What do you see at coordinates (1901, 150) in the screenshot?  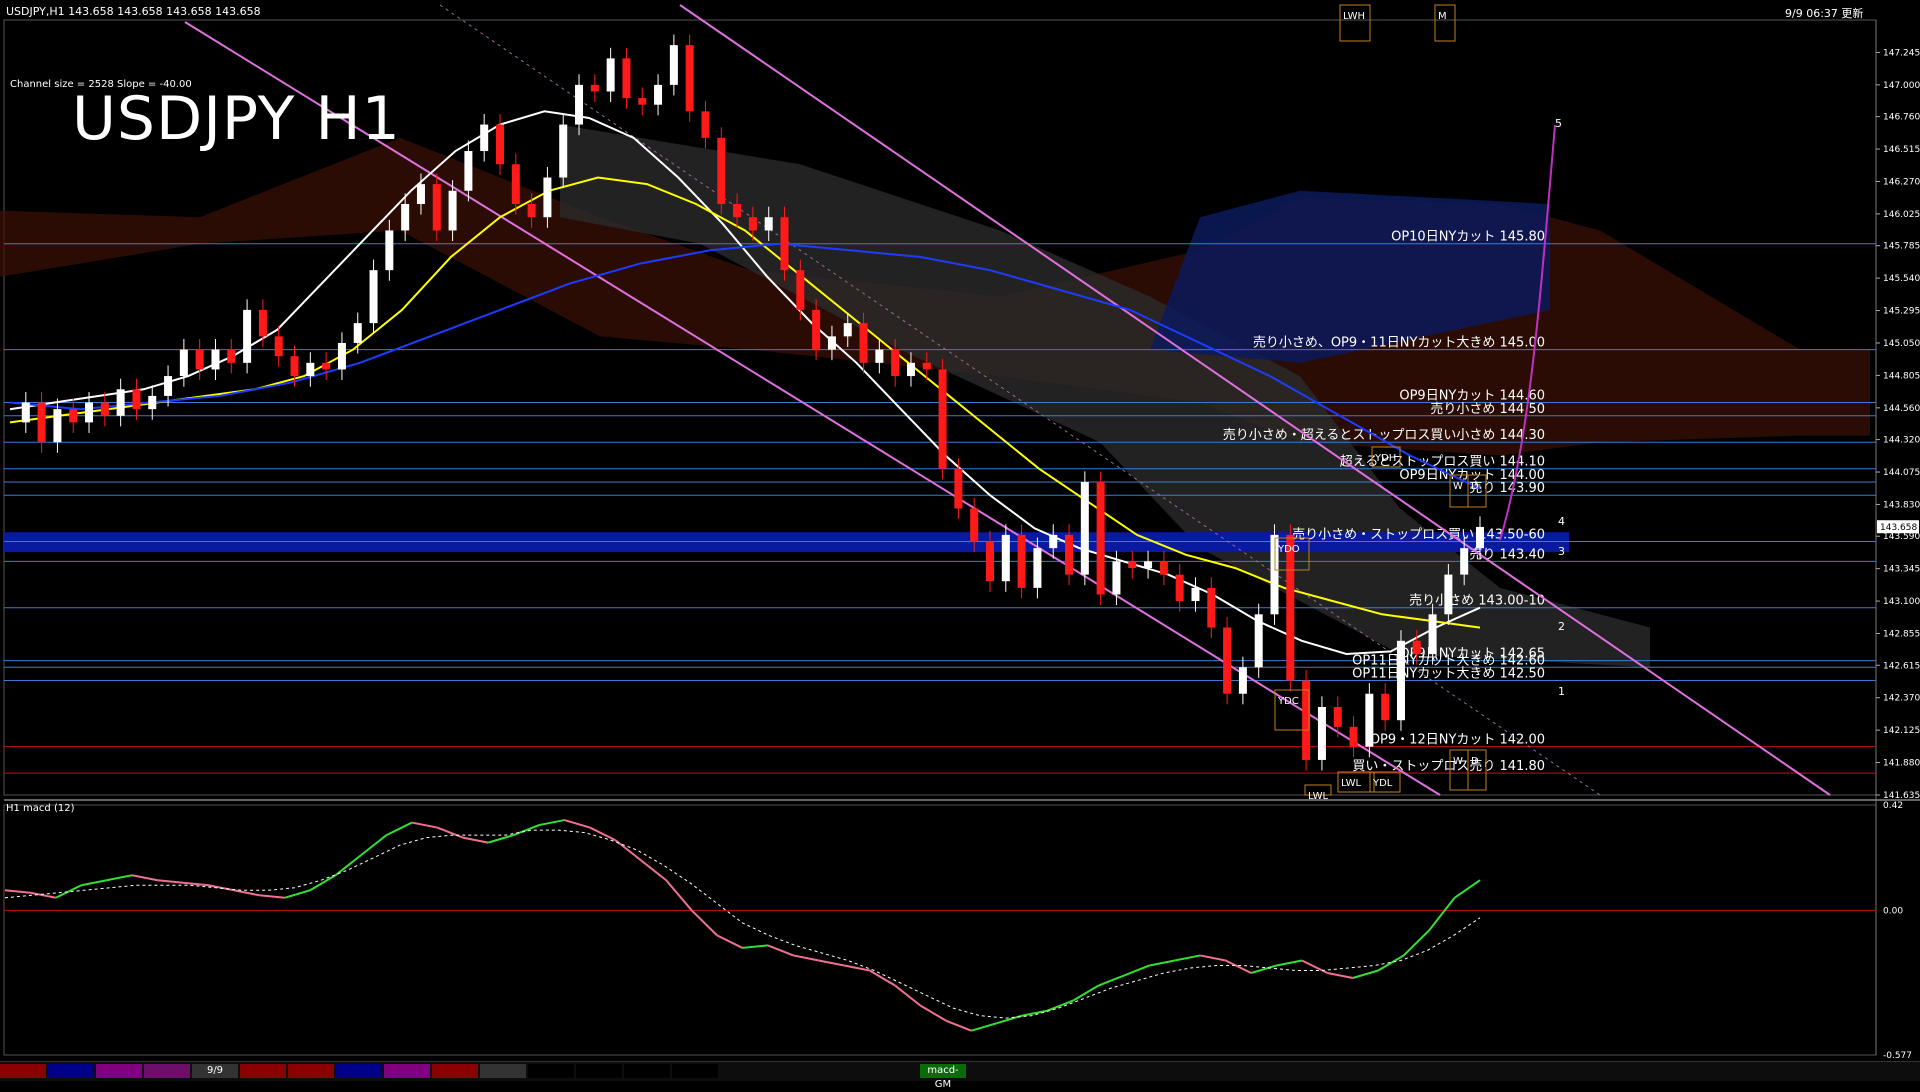 I see `price-tick-label: 146.515` at bounding box center [1901, 150].